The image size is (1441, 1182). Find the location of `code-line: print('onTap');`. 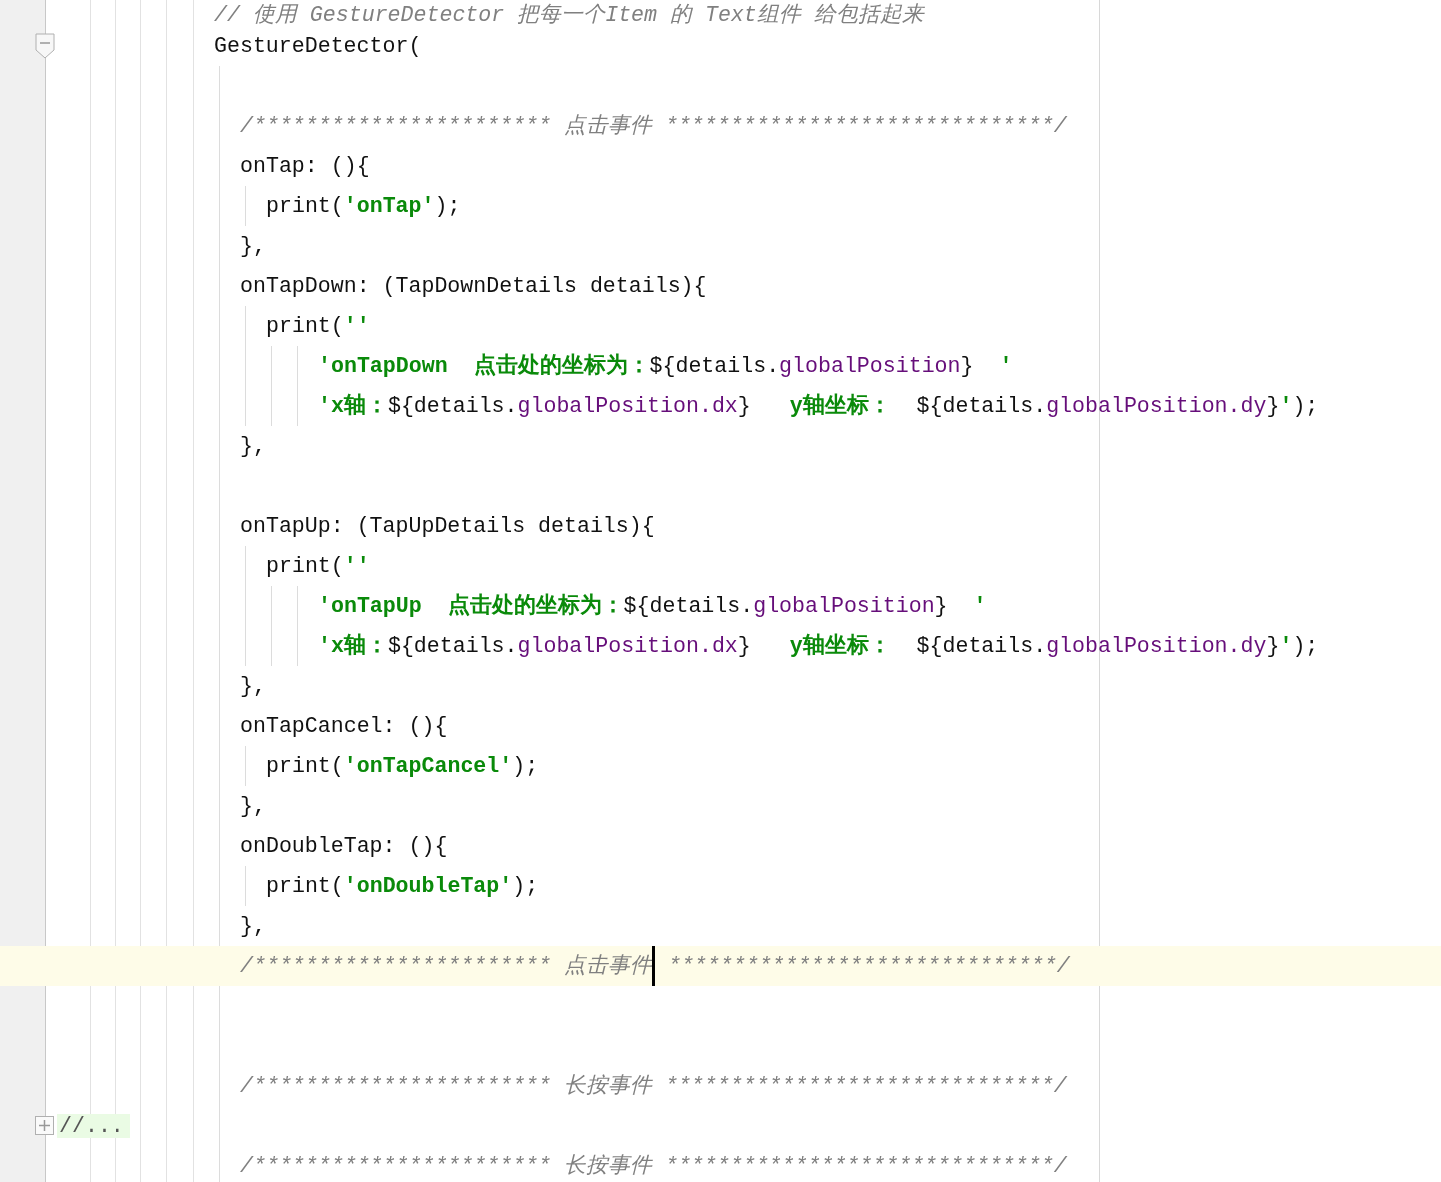

code-line: print('onTap'); is located at coordinates (363, 206).